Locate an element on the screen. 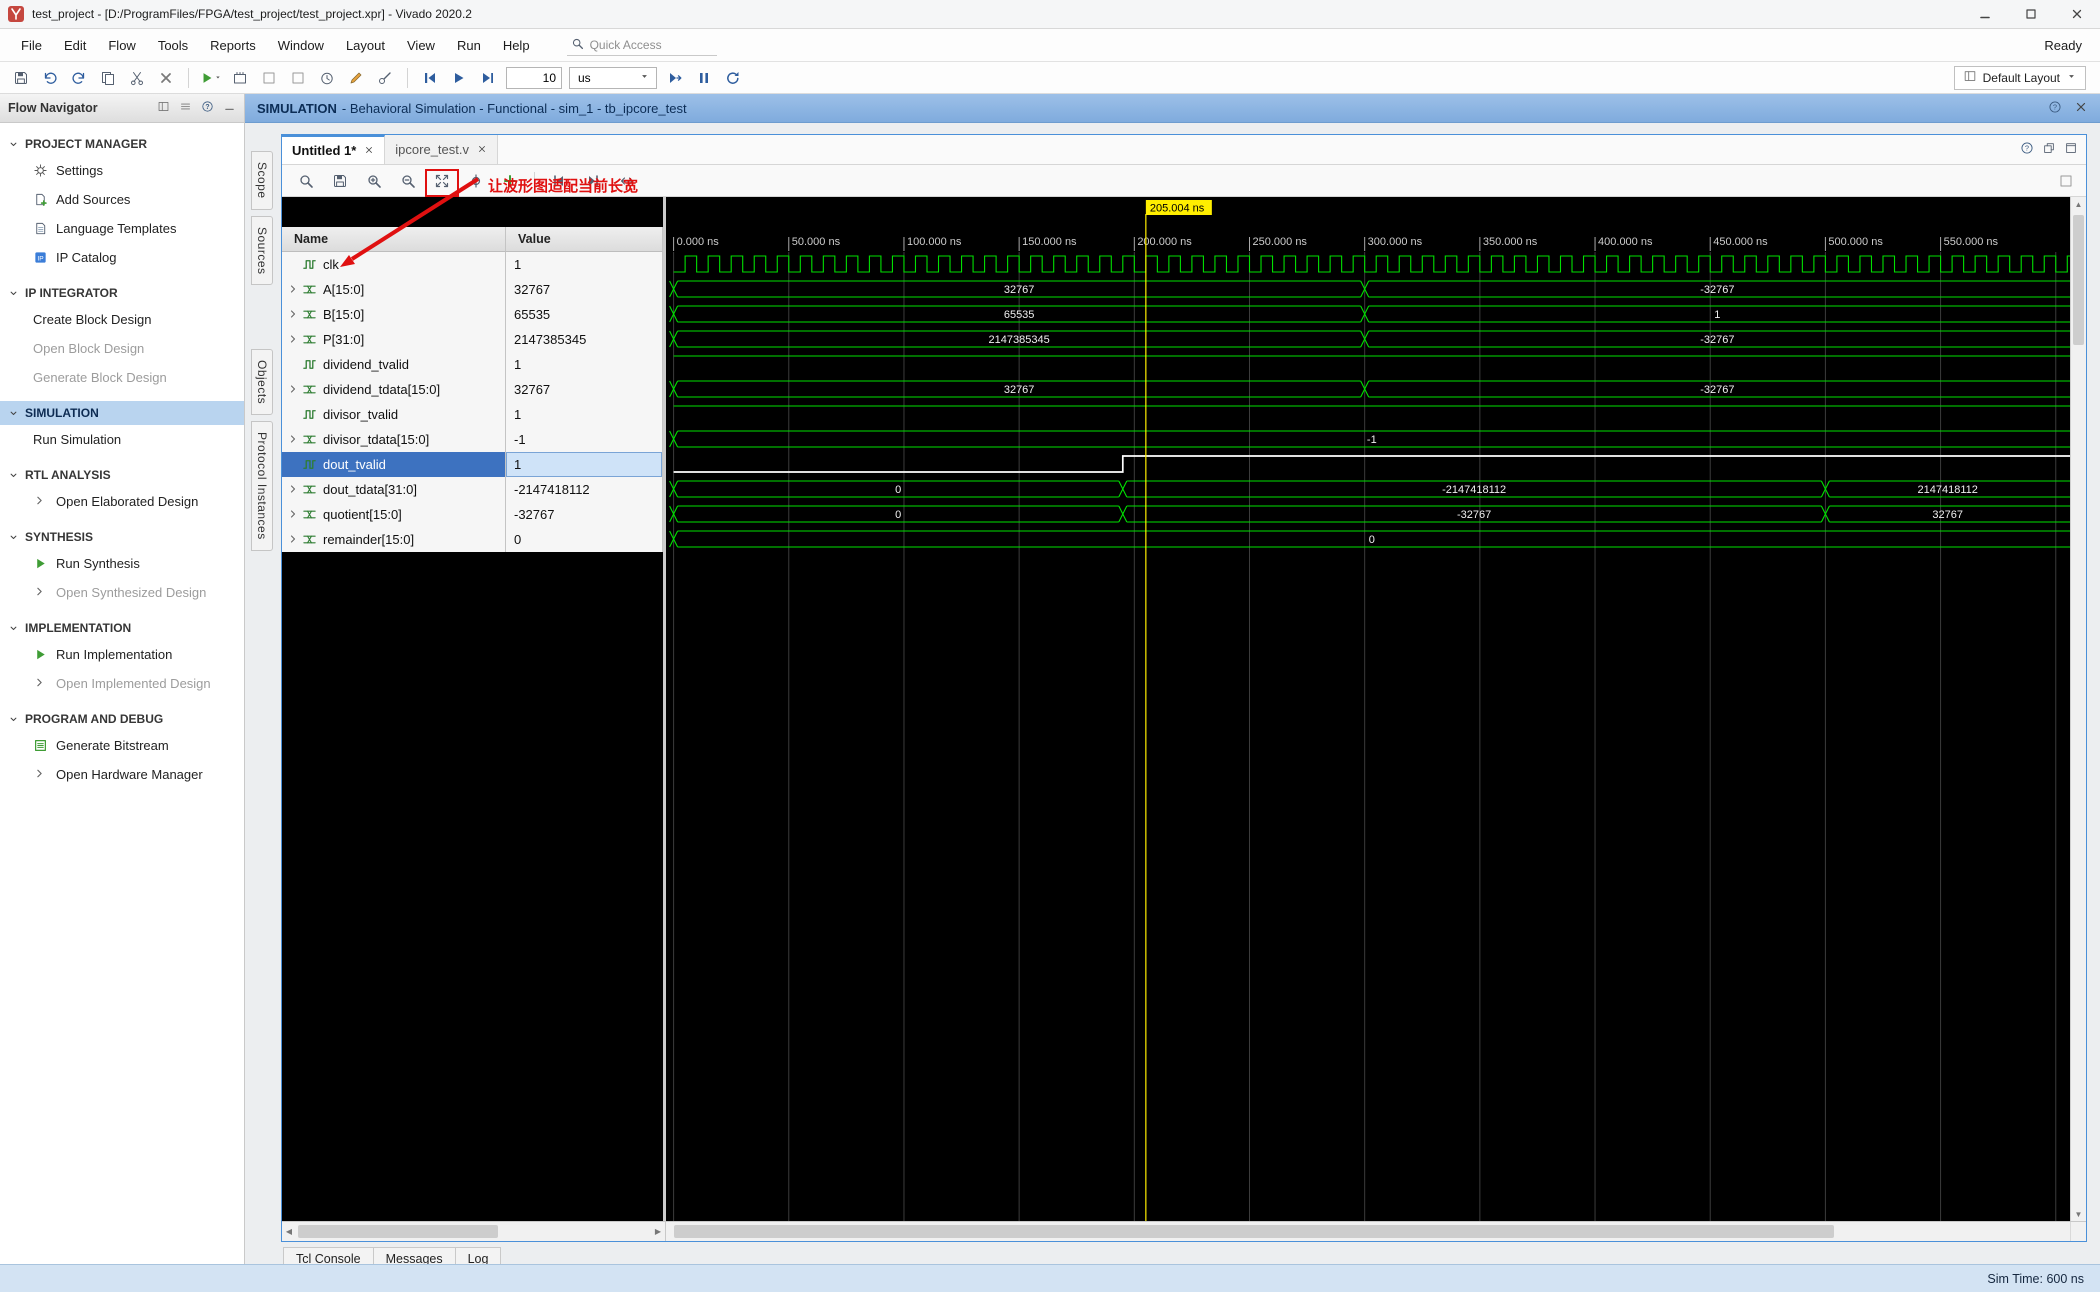 This screenshot has height=1292, width=2100. find-button is located at coordinates (306, 181).